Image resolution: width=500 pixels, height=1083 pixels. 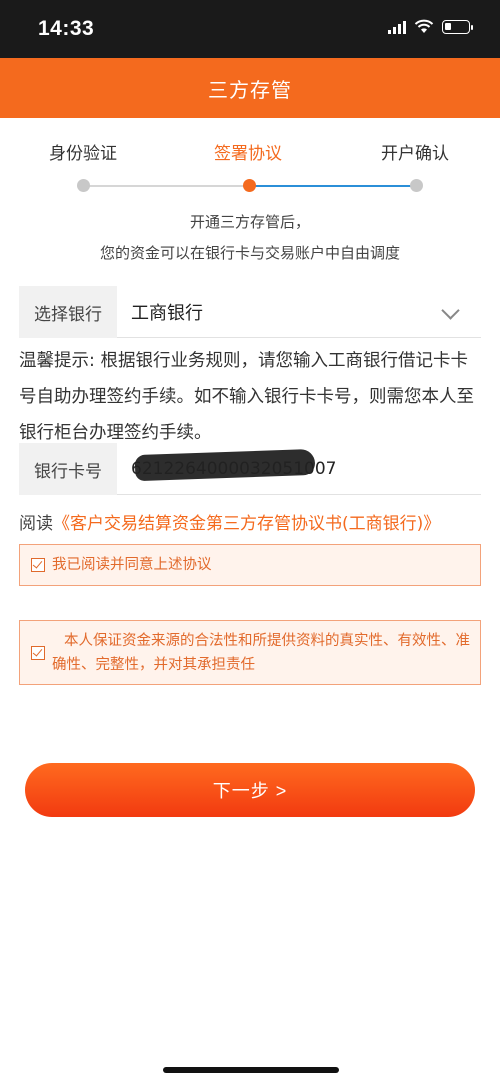 What do you see at coordinates (450, 310) in the screenshot?
I see `chevron-down-icon` at bounding box center [450, 310].